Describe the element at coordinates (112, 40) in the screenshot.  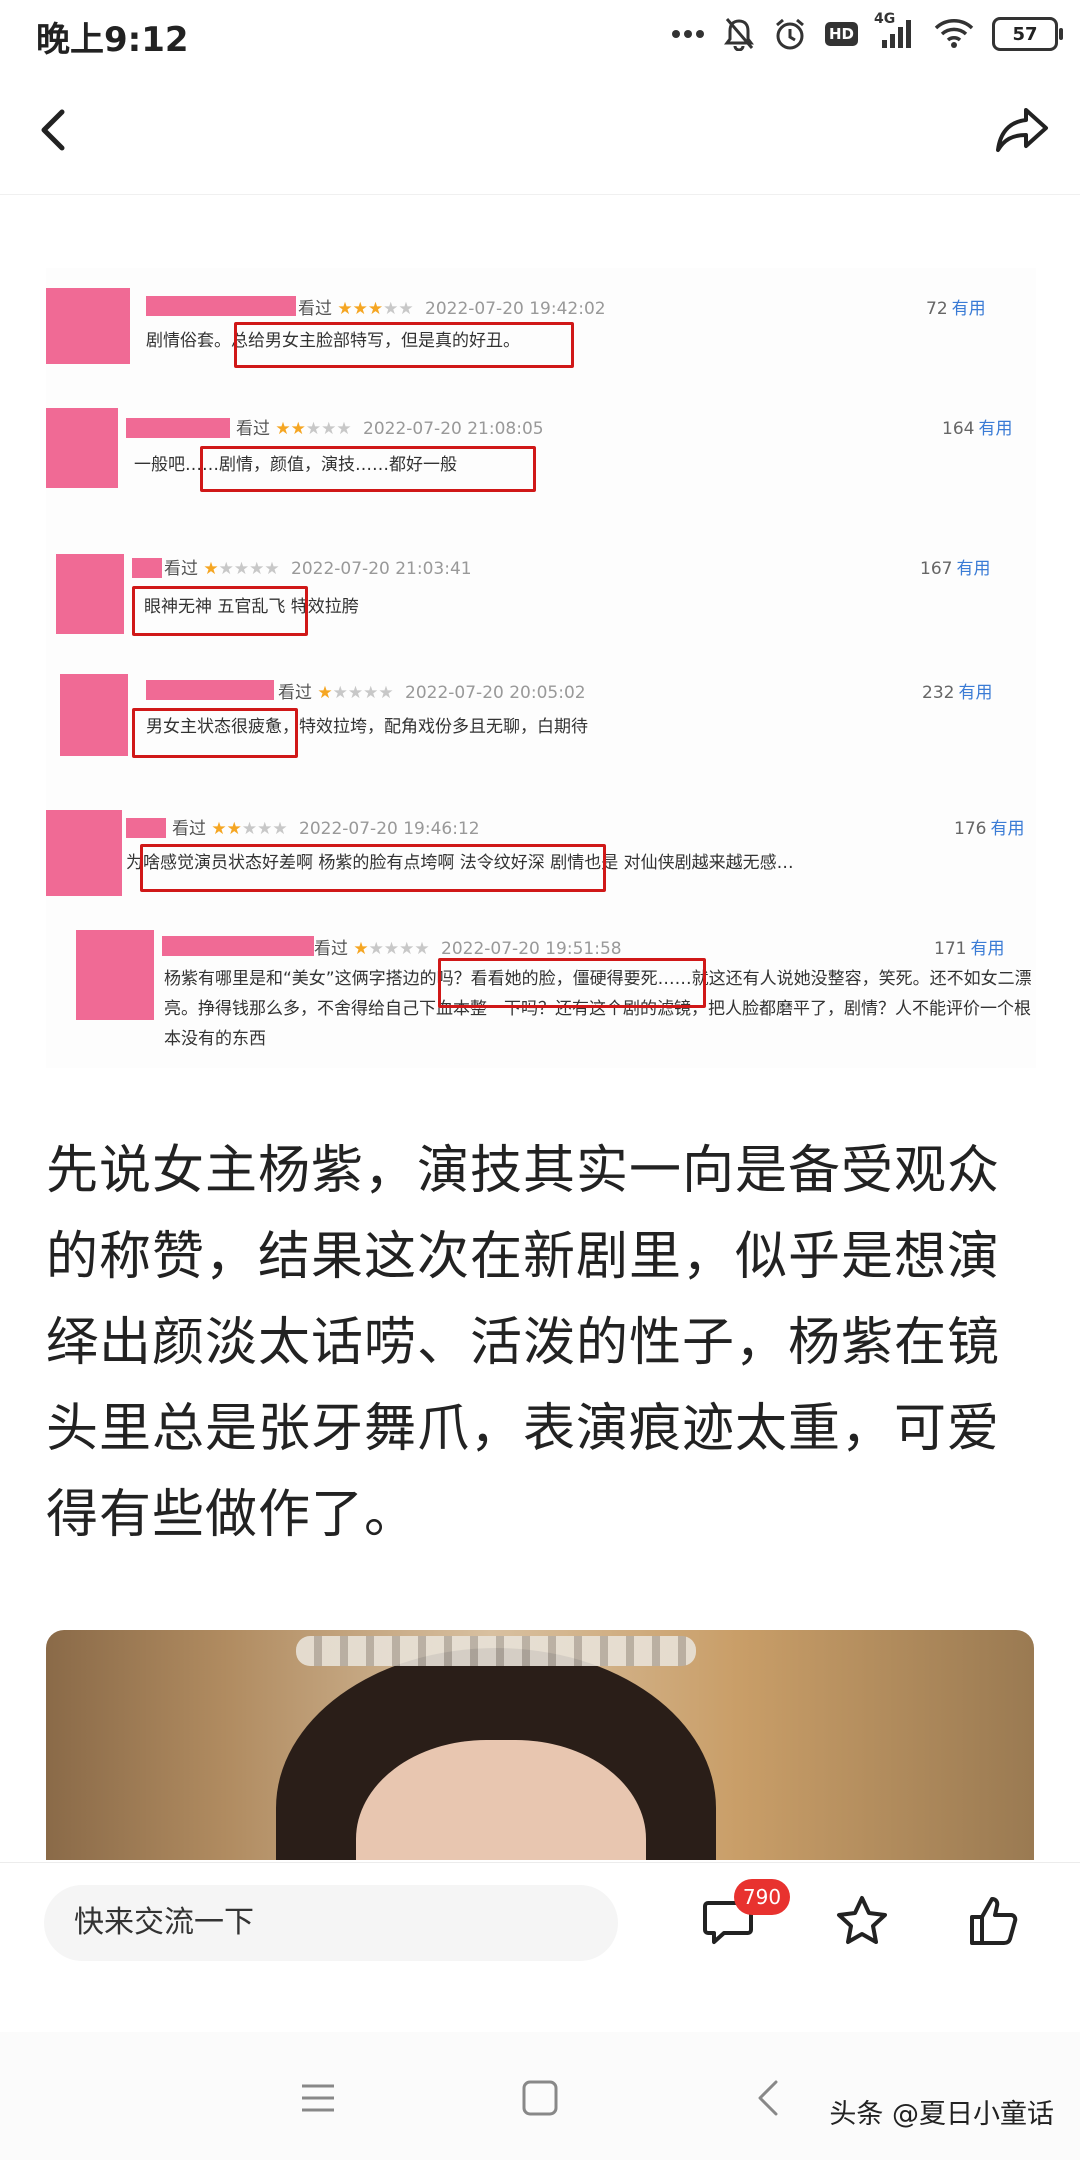
I see `status-time: 晚上9:12` at that location.